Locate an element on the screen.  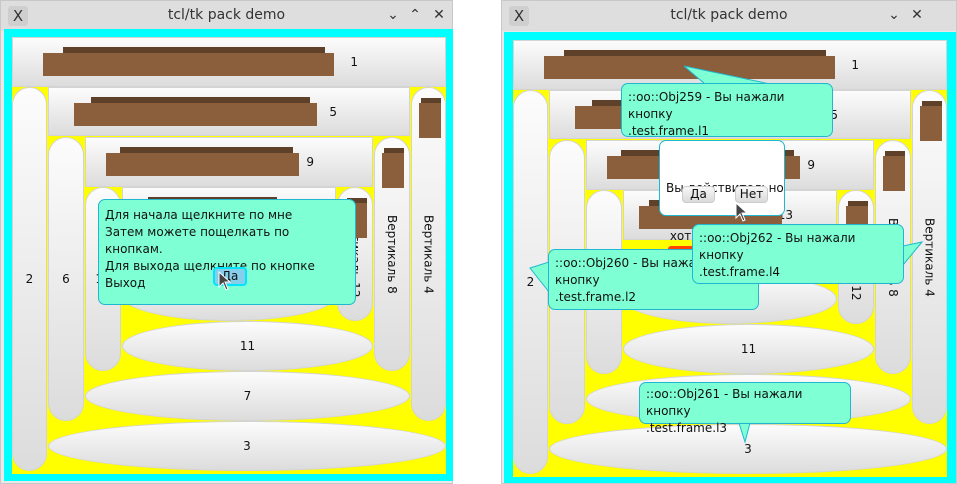
tooltip-line: Для начала щелкните по мне is located at coordinates (199, 215).